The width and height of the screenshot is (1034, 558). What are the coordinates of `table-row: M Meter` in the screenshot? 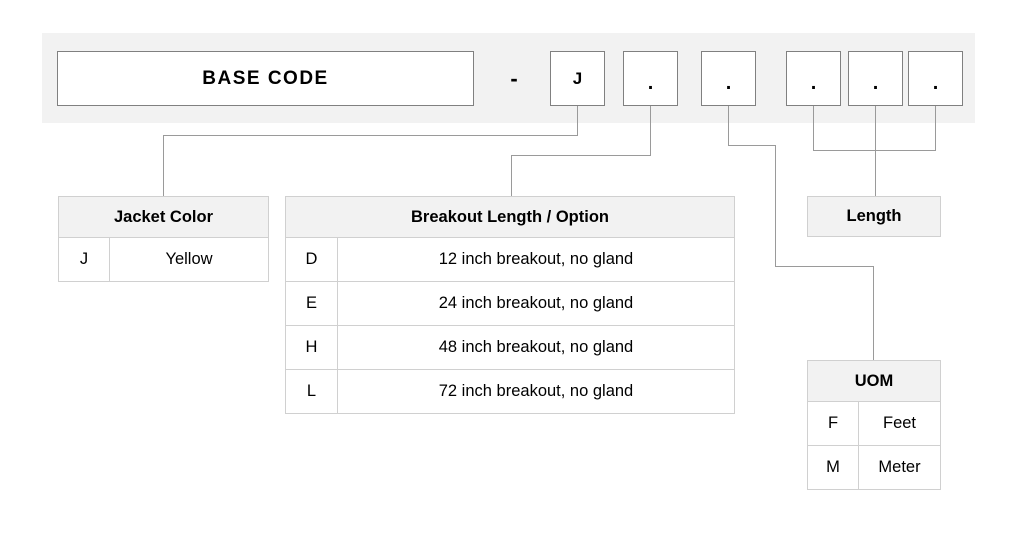 It's located at (874, 467).